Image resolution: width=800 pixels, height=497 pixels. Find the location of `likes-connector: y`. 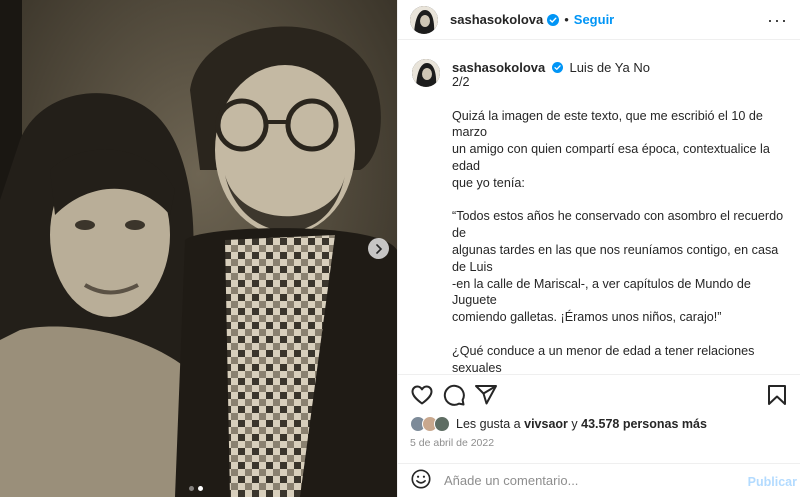

likes-connector: y is located at coordinates (574, 424).